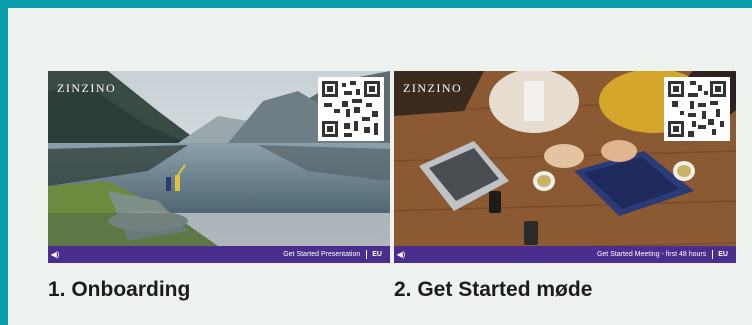 The image size is (752, 325). Describe the element at coordinates (493, 290) in the screenshot. I see `card-caption-get-started: 2. Get Started møde` at that location.